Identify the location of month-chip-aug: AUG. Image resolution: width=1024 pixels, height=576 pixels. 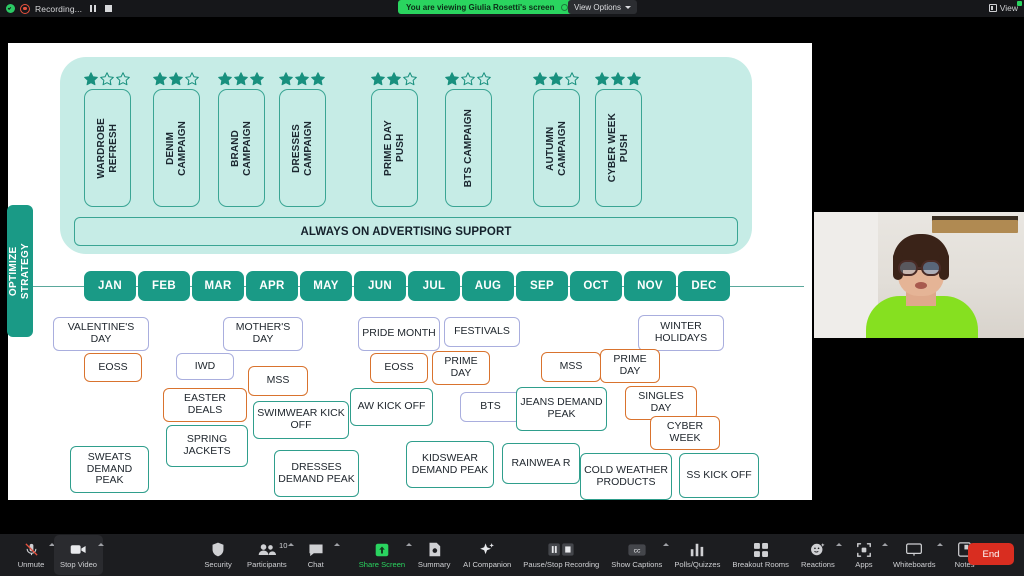
(488, 286).